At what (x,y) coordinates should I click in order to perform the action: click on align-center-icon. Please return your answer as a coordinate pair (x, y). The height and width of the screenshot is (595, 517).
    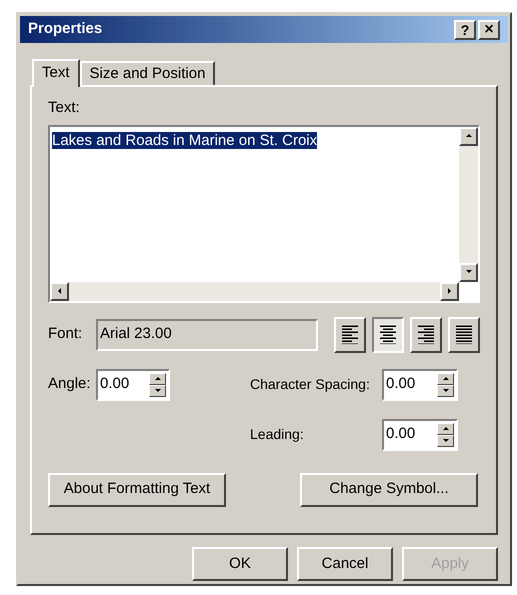
    Looking at the image, I should click on (388, 334).